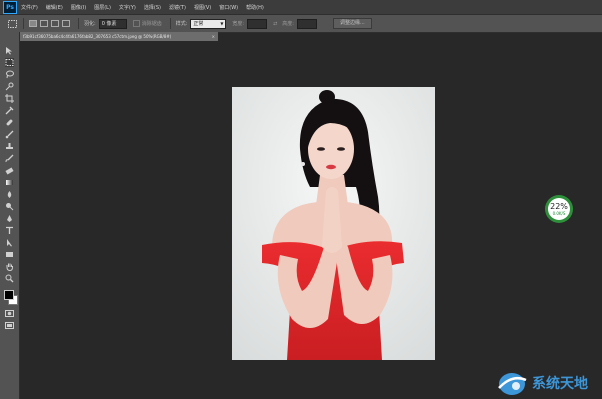 The width and height of the screenshot is (602, 399). I want to click on blur-tool-icon, so click(9, 194).